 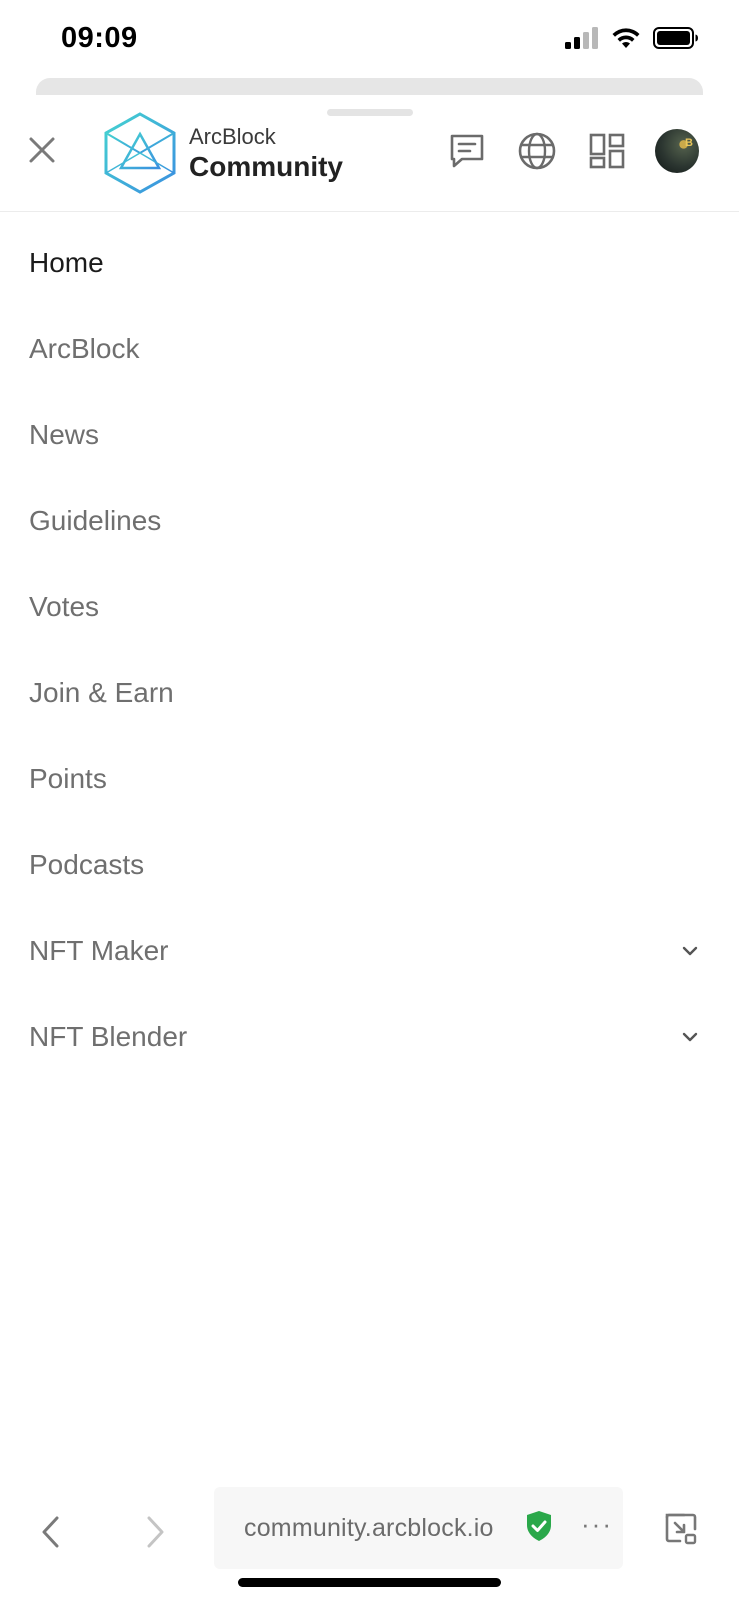 I want to click on arcblock-logo-icon, so click(x=140, y=153).